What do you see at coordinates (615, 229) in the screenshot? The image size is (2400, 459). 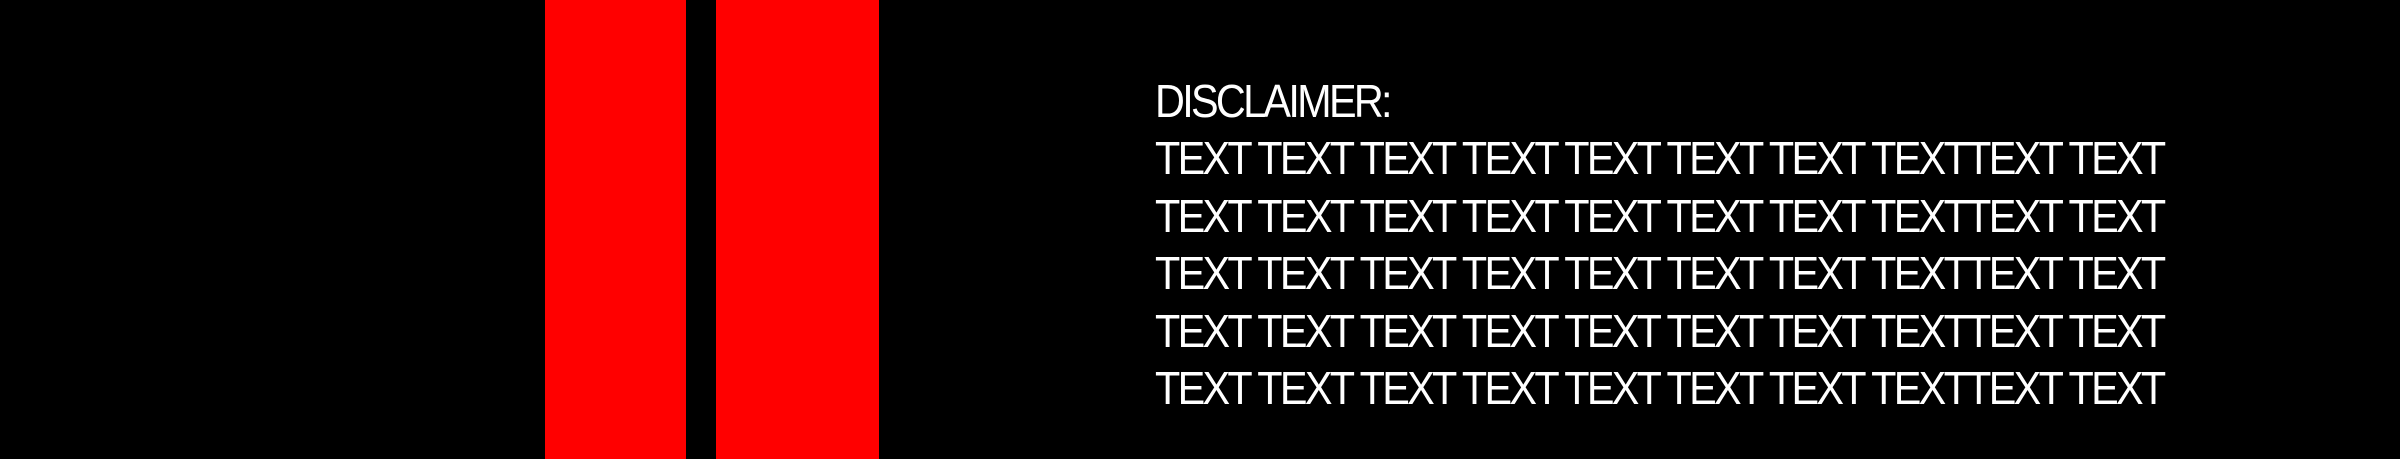 I see `red-stripe-left` at bounding box center [615, 229].